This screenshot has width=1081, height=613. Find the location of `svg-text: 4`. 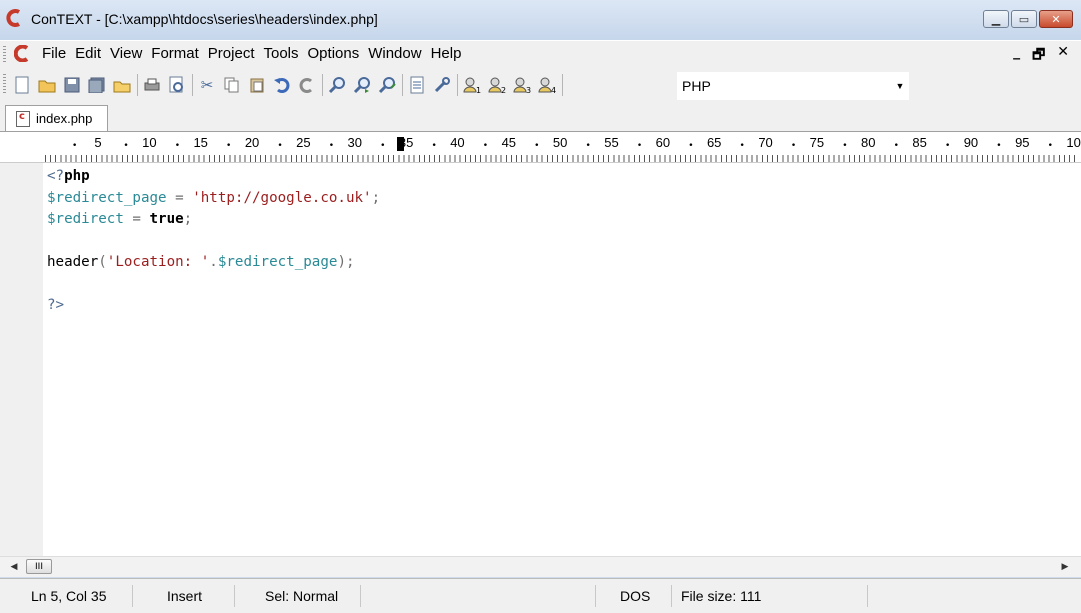

svg-text: 4 is located at coordinates (553, 90).